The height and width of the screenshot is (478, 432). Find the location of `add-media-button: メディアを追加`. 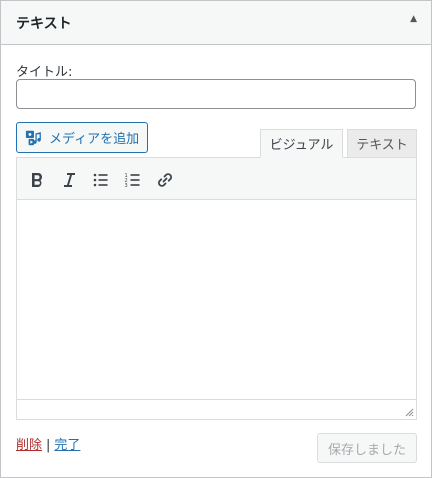

add-media-button: メディアを追加 is located at coordinates (82, 137).